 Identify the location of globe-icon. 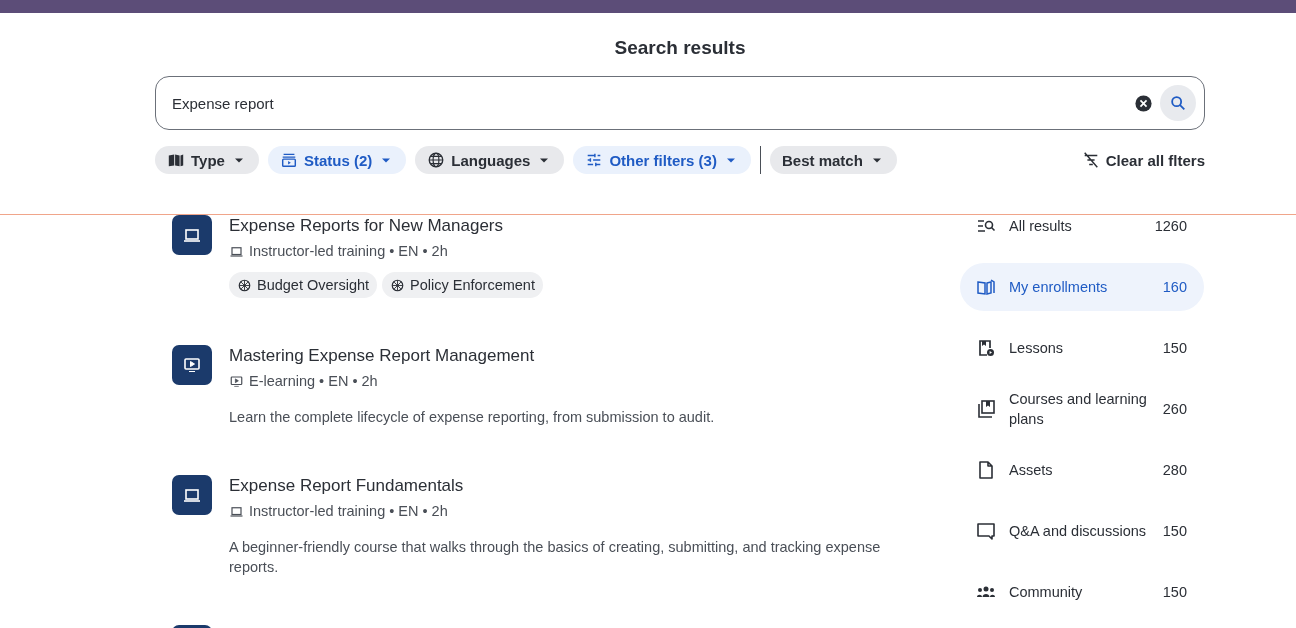
(436, 160).